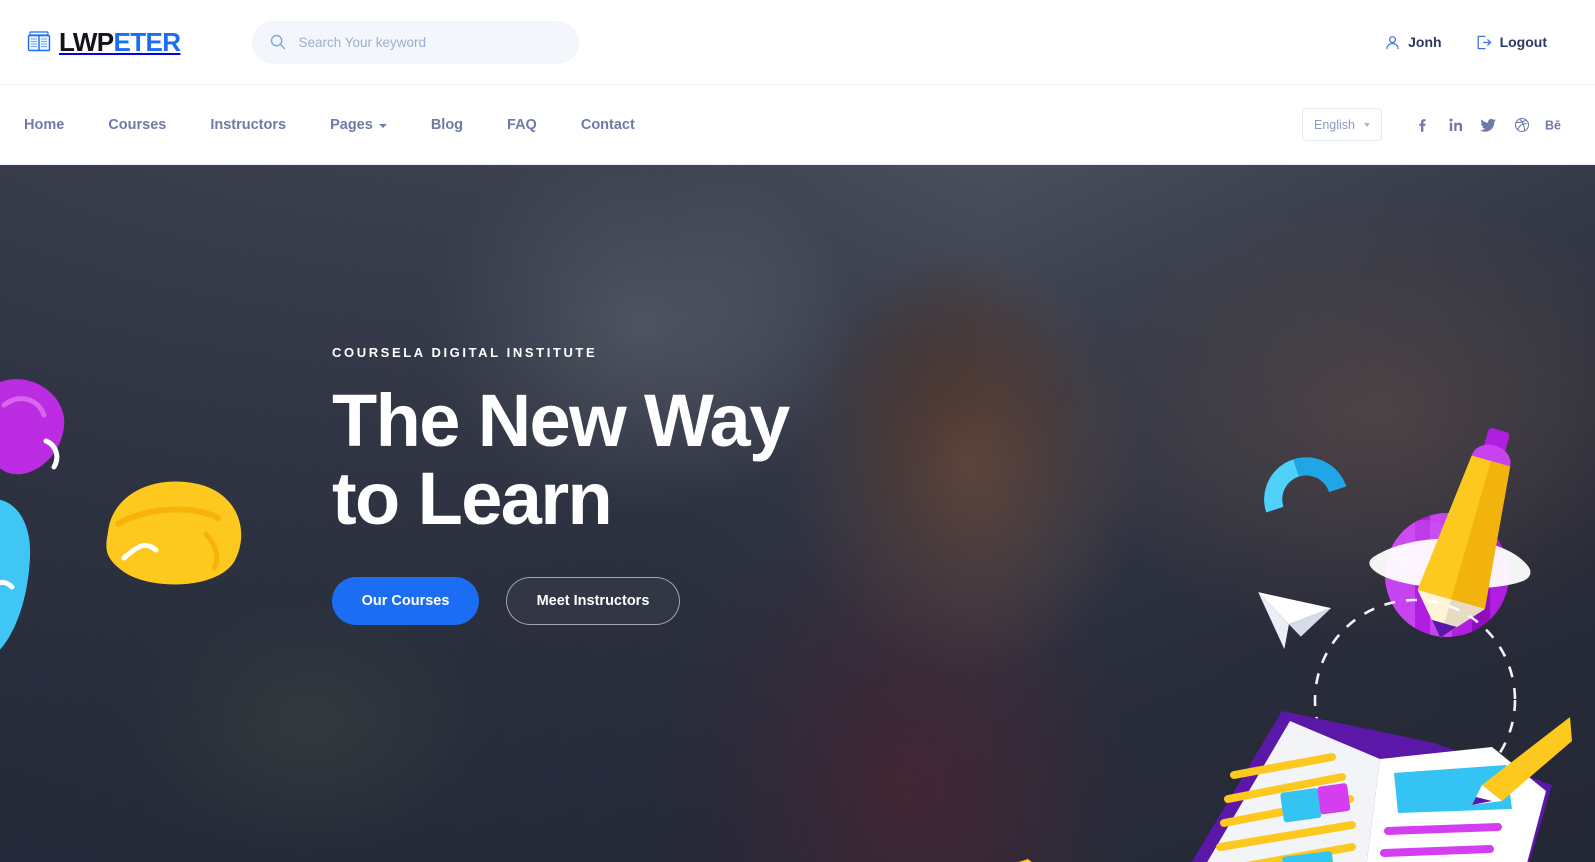 The image size is (1595, 862). I want to click on nav-item-pages: Pages, so click(358, 125).